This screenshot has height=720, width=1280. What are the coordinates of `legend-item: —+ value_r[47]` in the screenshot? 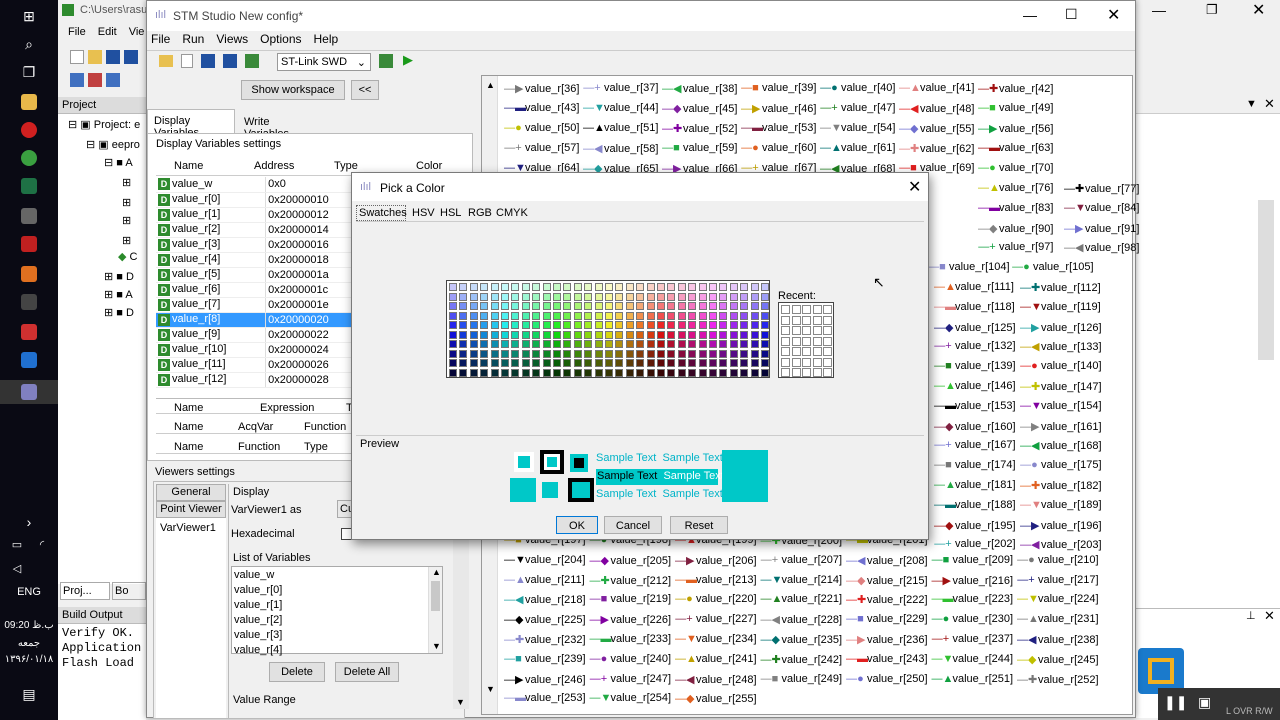 It's located at (857, 108).